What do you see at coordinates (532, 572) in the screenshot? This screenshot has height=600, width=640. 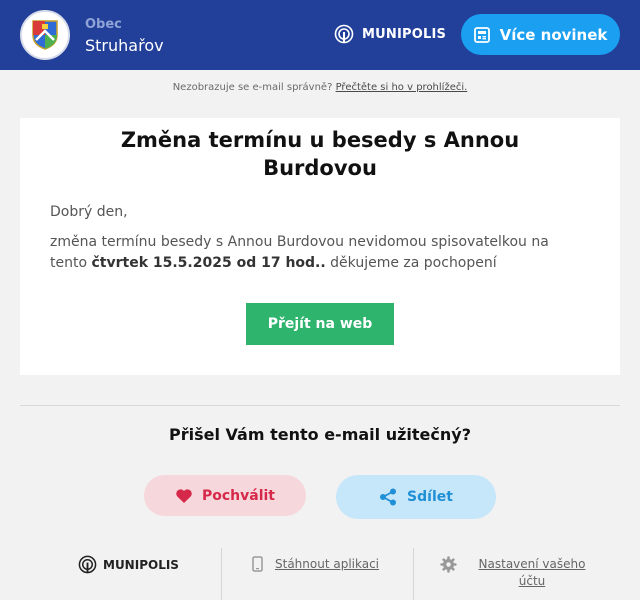 I see `account-settings-label: Nastavení vašeho účtu` at bounding box center [532, 572].